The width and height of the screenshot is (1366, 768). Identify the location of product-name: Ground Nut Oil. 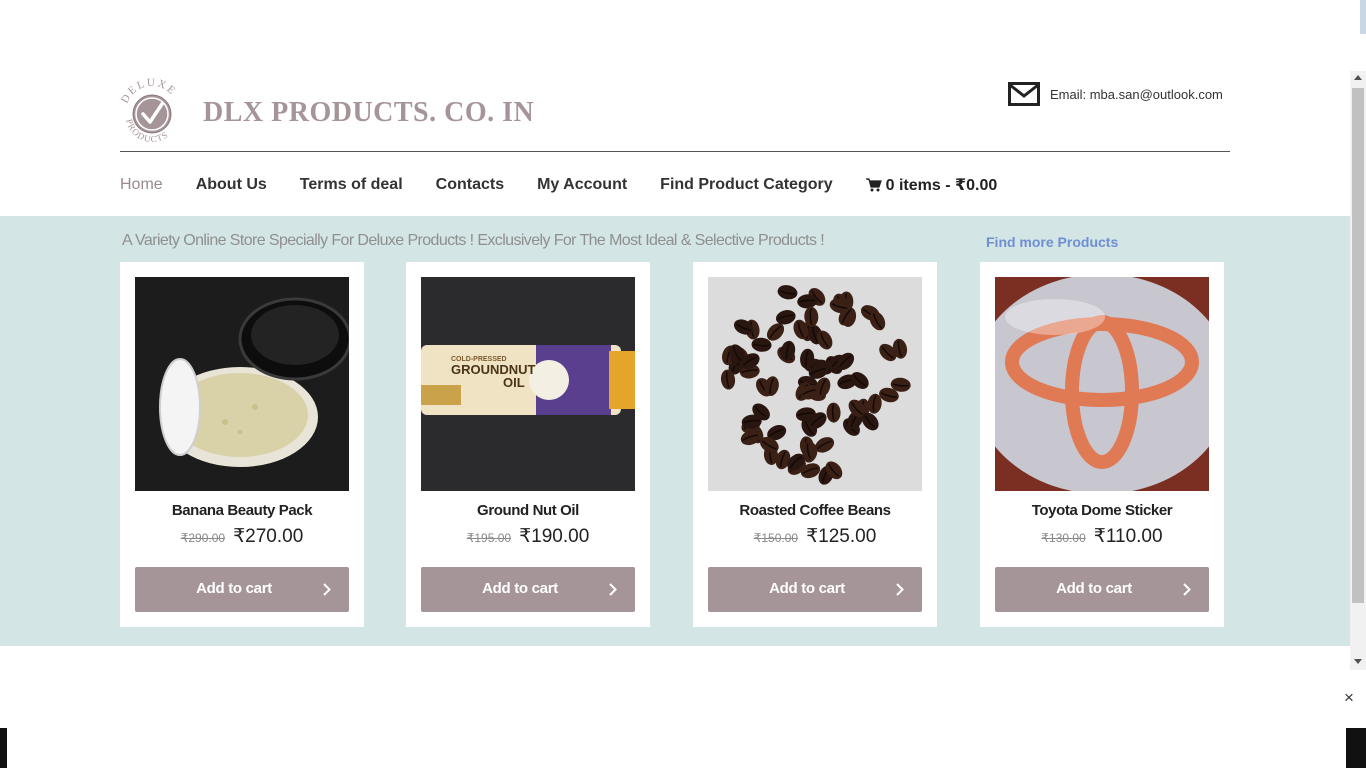
(528, 510).